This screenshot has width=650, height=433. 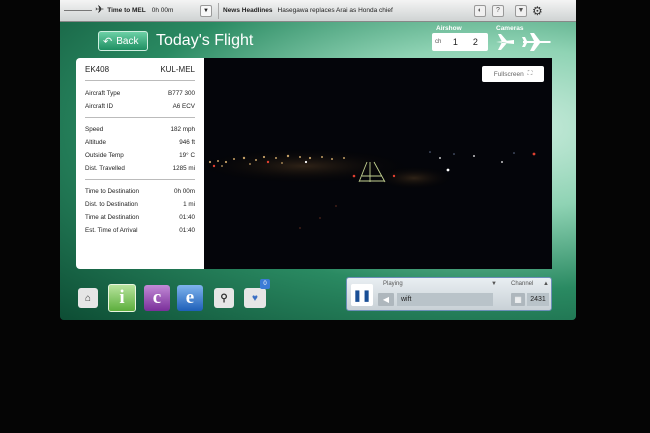 I want to click on route-label: Time to MEL, so click(x=126, y=10).